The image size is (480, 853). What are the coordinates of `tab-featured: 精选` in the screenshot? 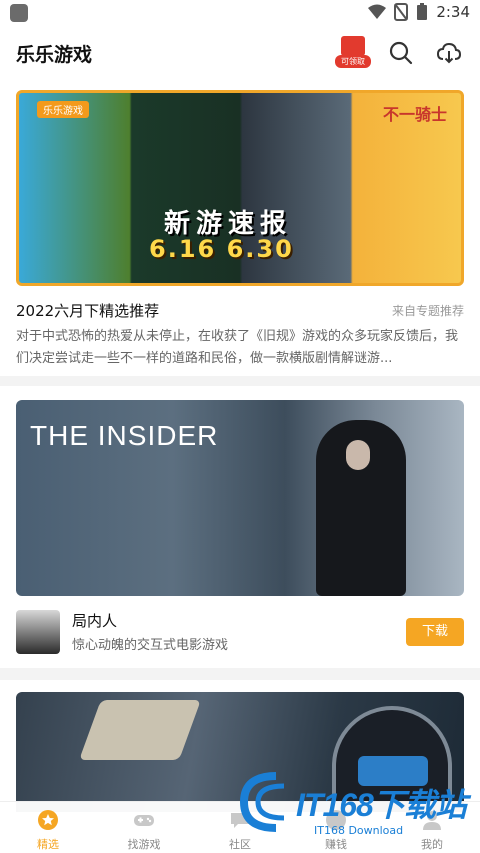 It's located at (48, 827).